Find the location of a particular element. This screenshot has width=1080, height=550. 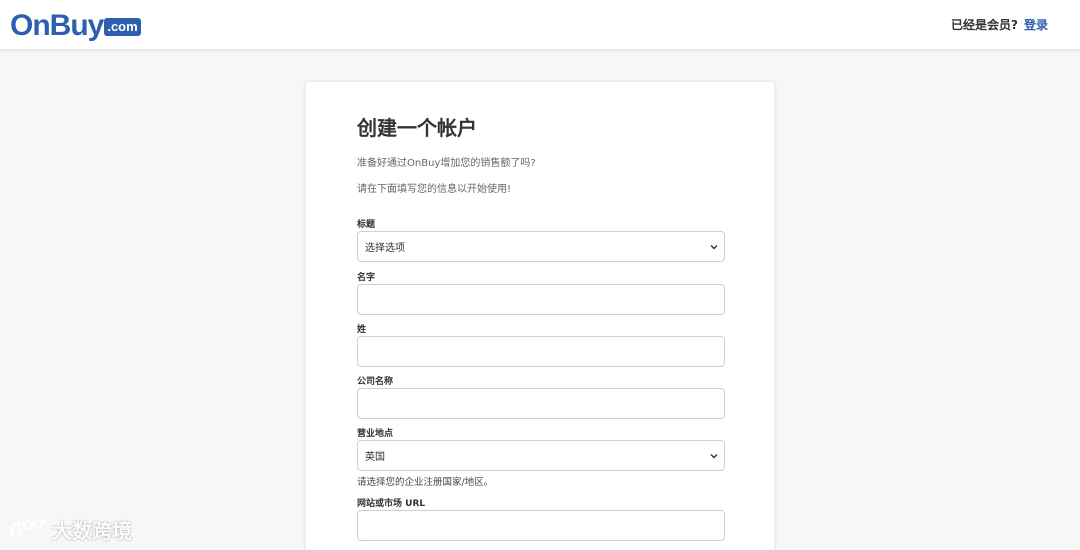

title-select: 选择选项 is located at coordinates (541, 246).